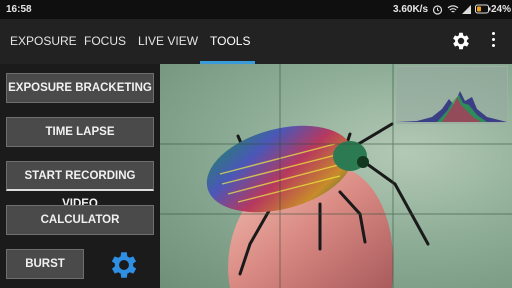  Describe the element at coordinates (19, 9) in the screenshot. I see `status-time: 16:58` at that location.